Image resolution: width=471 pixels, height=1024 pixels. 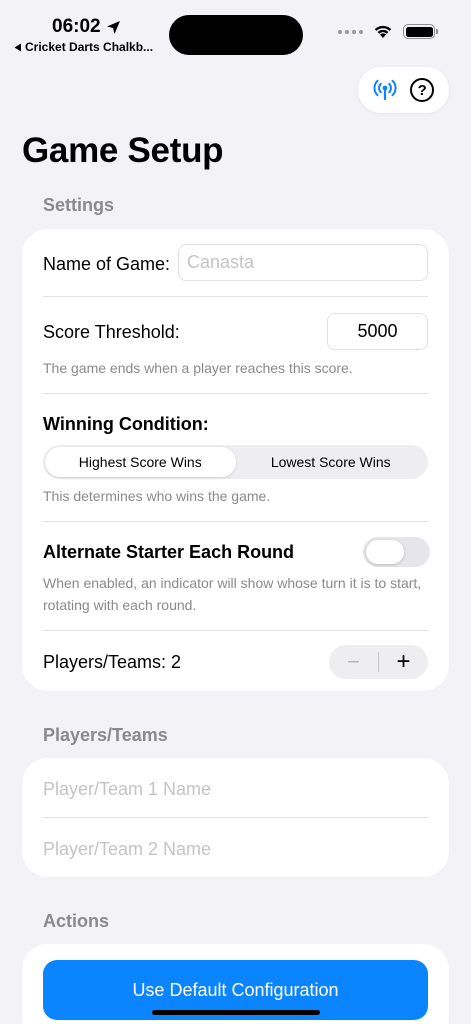 What do you see at coordinates (420, 31) in the screenshot?
I see `battery-icon` at bounding box center [420, 31].